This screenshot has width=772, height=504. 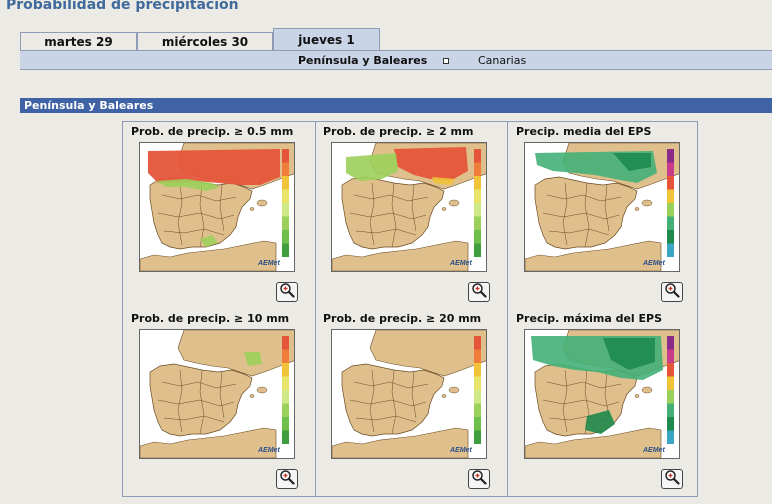 What do you see at coordinates (398, 131) in the screenshot?
I see `panel-title: Prob. de precip. ≥ 2 mm` at bounding box center [398, 131].